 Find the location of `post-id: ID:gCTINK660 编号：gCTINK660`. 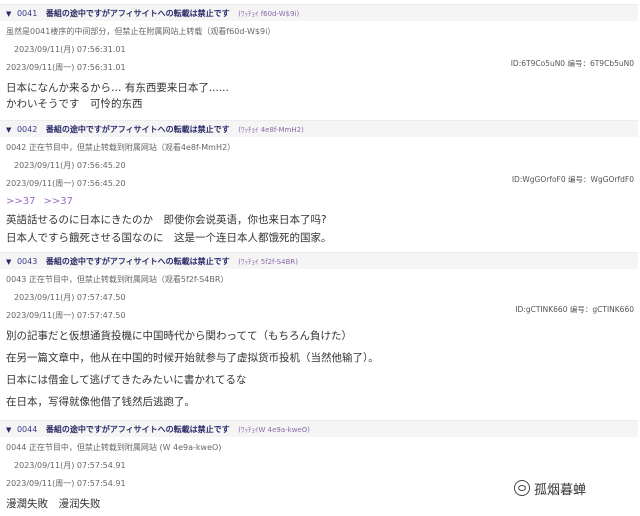

post-id: ID:gCTINK660 编号：gCTINK660 is located at coordinates (574, 309).